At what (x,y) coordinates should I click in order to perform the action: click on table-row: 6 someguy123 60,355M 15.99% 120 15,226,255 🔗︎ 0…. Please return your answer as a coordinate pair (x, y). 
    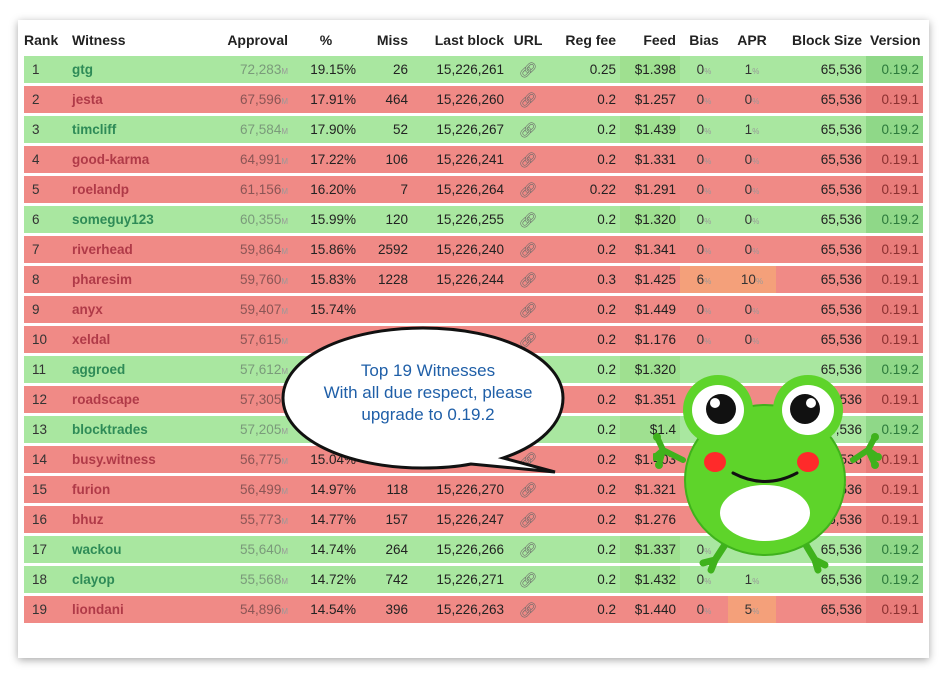
    Looking at the image, I should click on (473, 219).